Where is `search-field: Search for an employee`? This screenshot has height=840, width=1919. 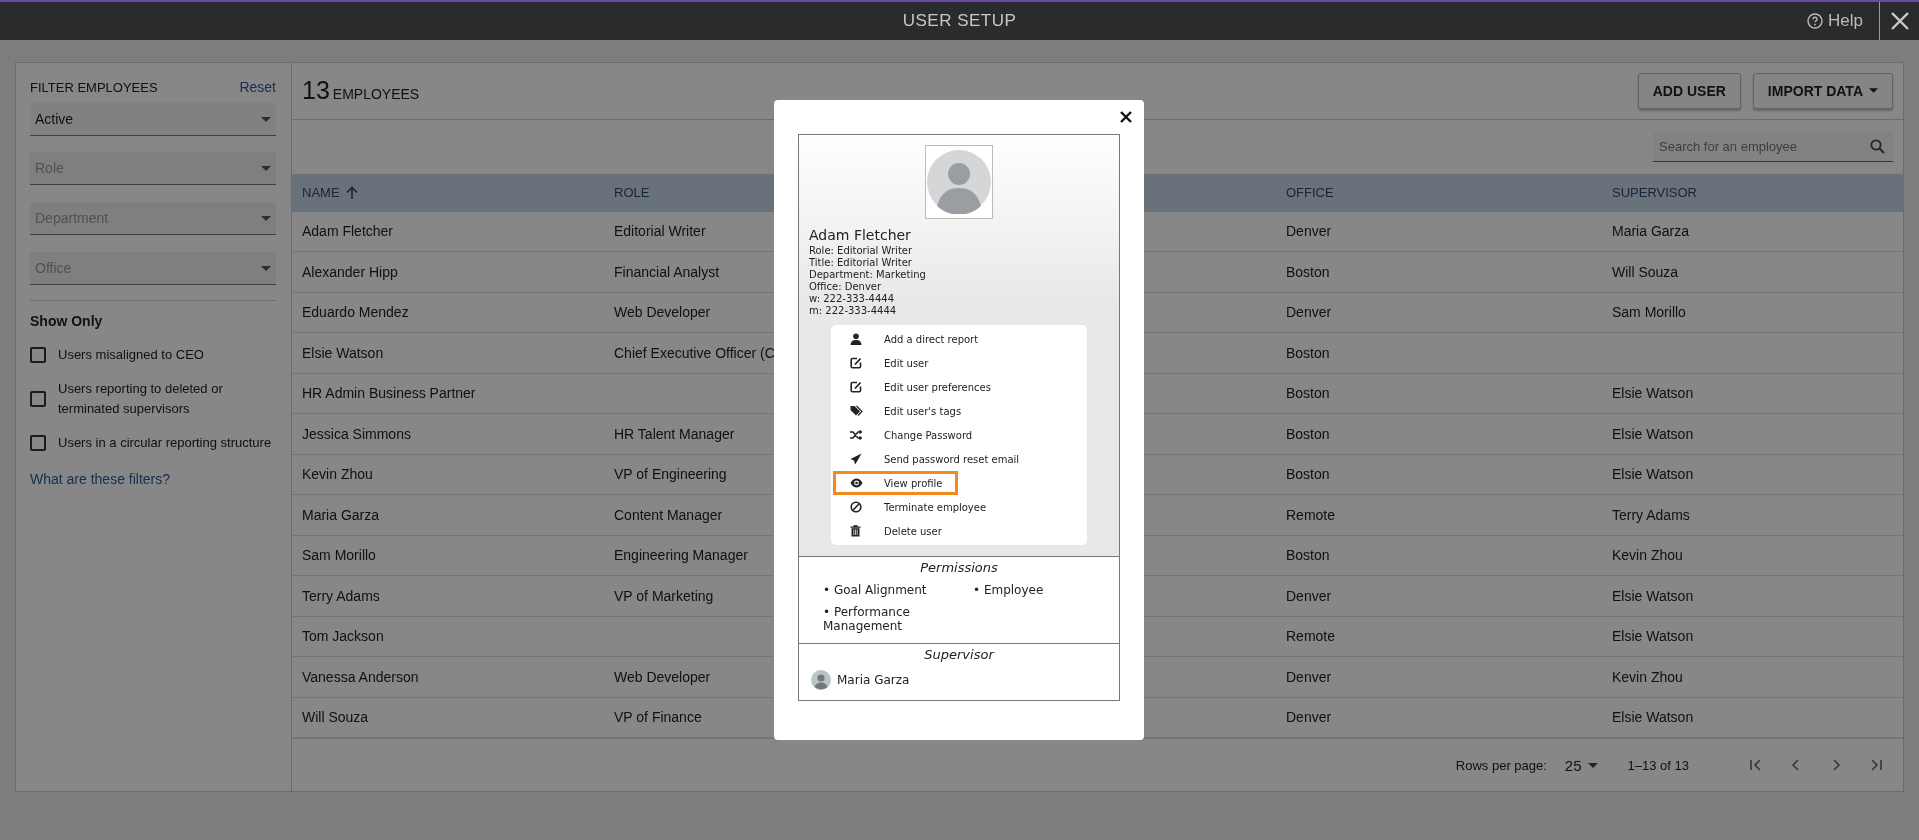 search-field: Search for an employee is located at coordinates (1773, 147).